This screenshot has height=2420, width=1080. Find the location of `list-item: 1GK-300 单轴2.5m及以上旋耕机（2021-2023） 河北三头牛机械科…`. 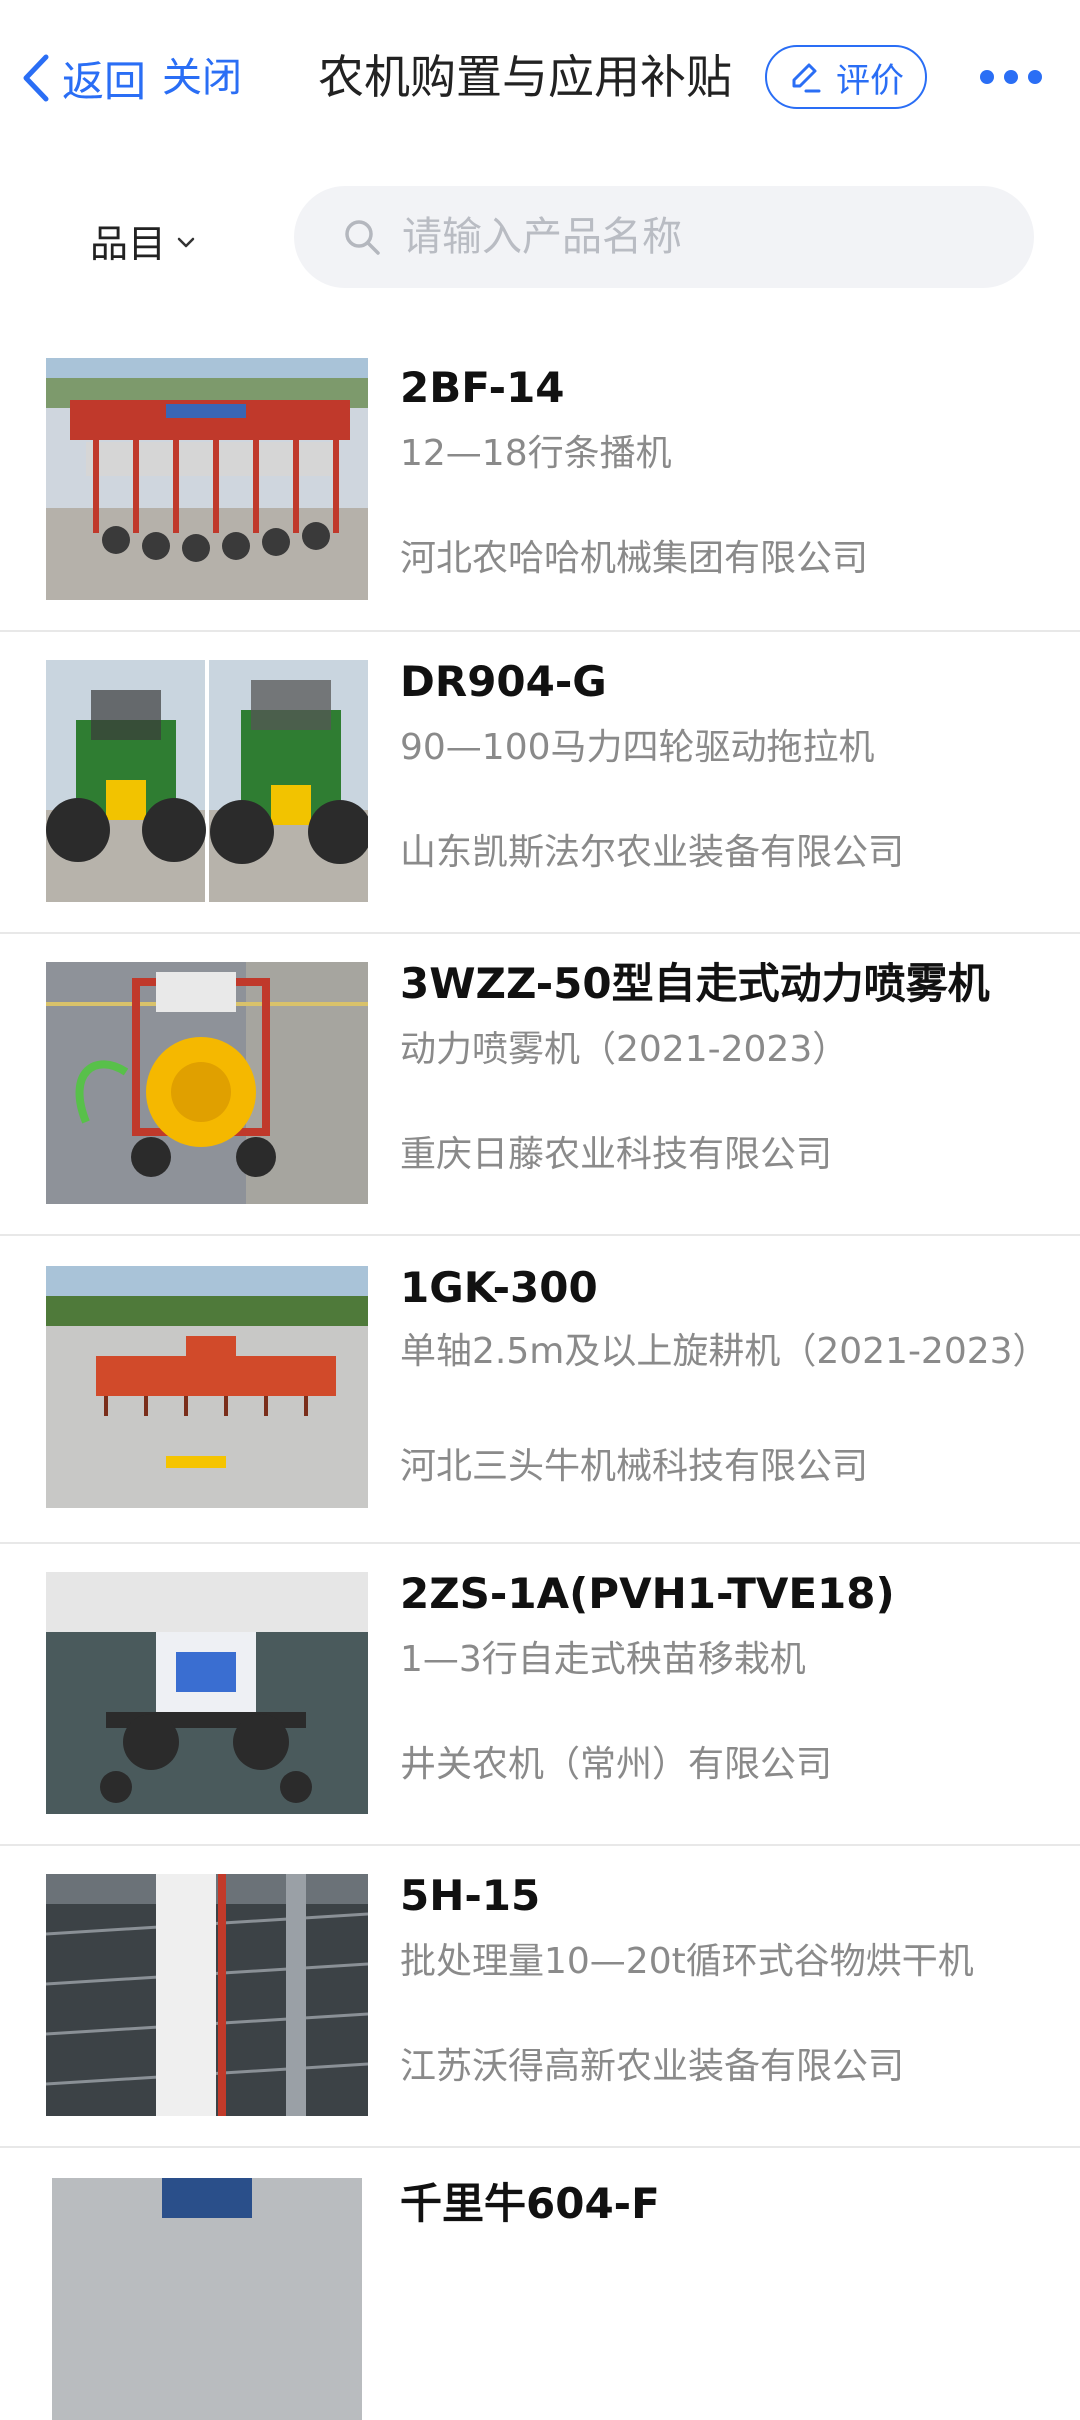

list-item: 1GK-300 单轴2.5m及以上旋耕机（2021-2023） 河北三头牛机械科… is located at coordinates (540, 1390).